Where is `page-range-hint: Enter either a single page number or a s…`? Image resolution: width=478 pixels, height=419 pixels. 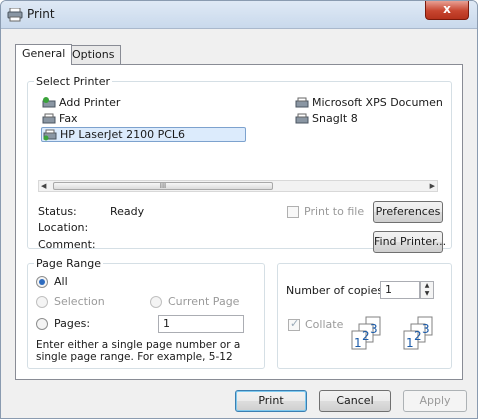 page-range-hint: Enter either a single page number or a s… is located at coordinates (138, 351).